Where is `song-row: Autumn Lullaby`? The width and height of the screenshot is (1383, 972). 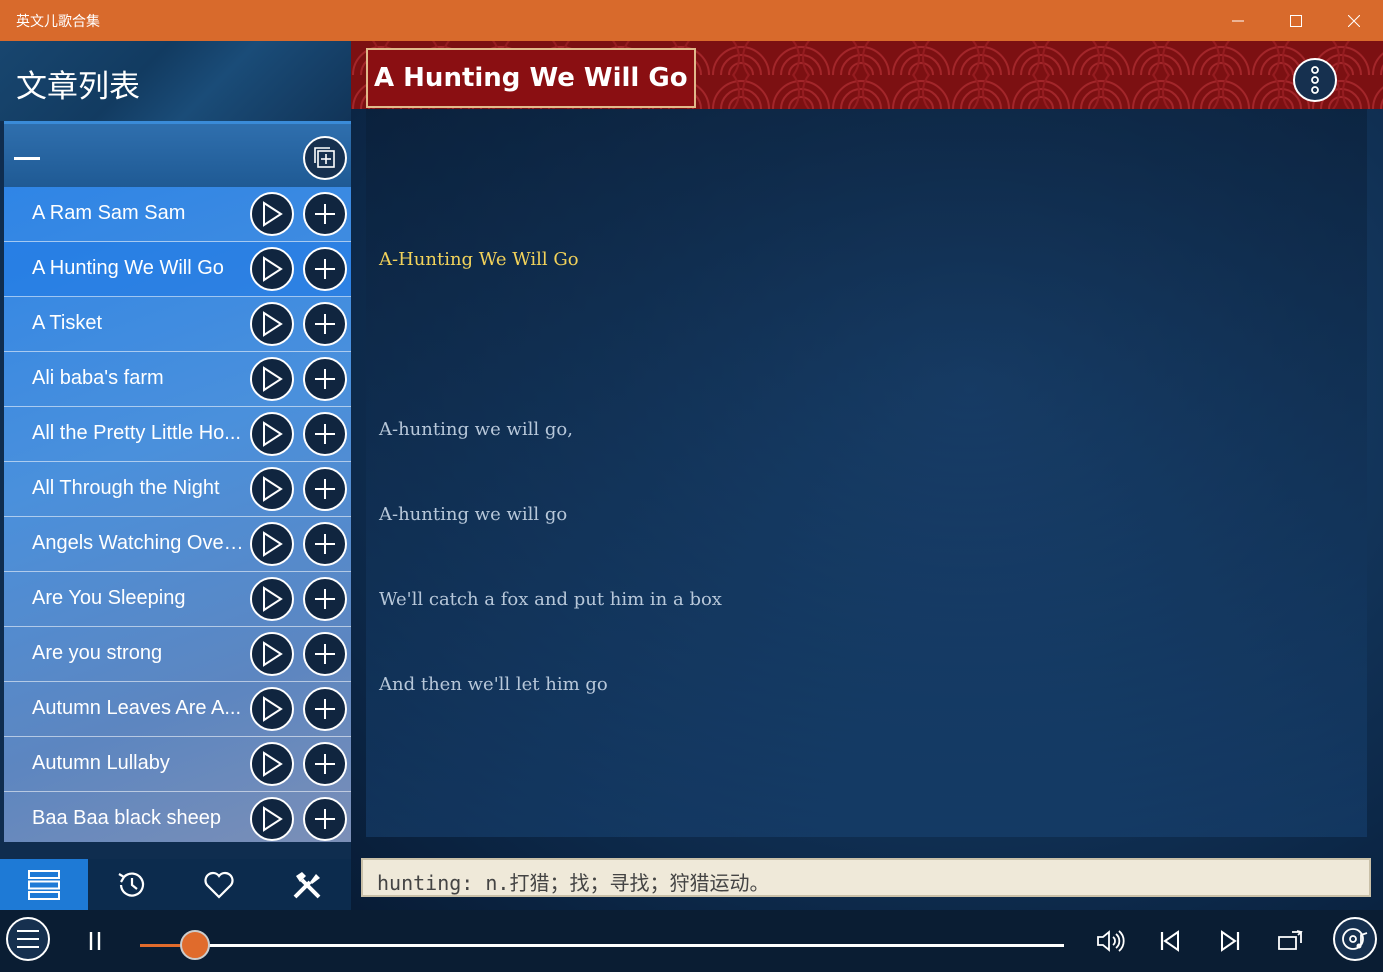
song-row: Autumn Lullaby is located at coordinates (177, 764).